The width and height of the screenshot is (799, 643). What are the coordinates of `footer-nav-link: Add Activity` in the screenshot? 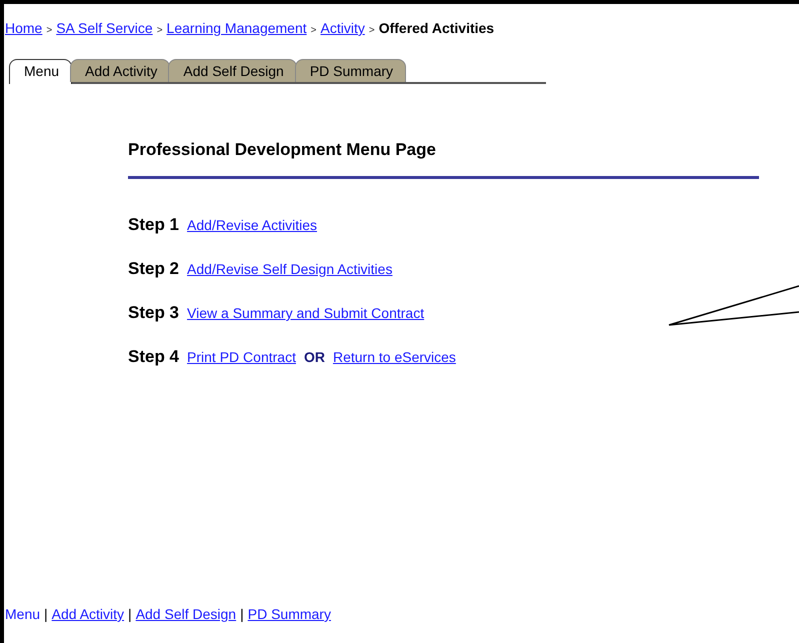 It's located at (88, 614).